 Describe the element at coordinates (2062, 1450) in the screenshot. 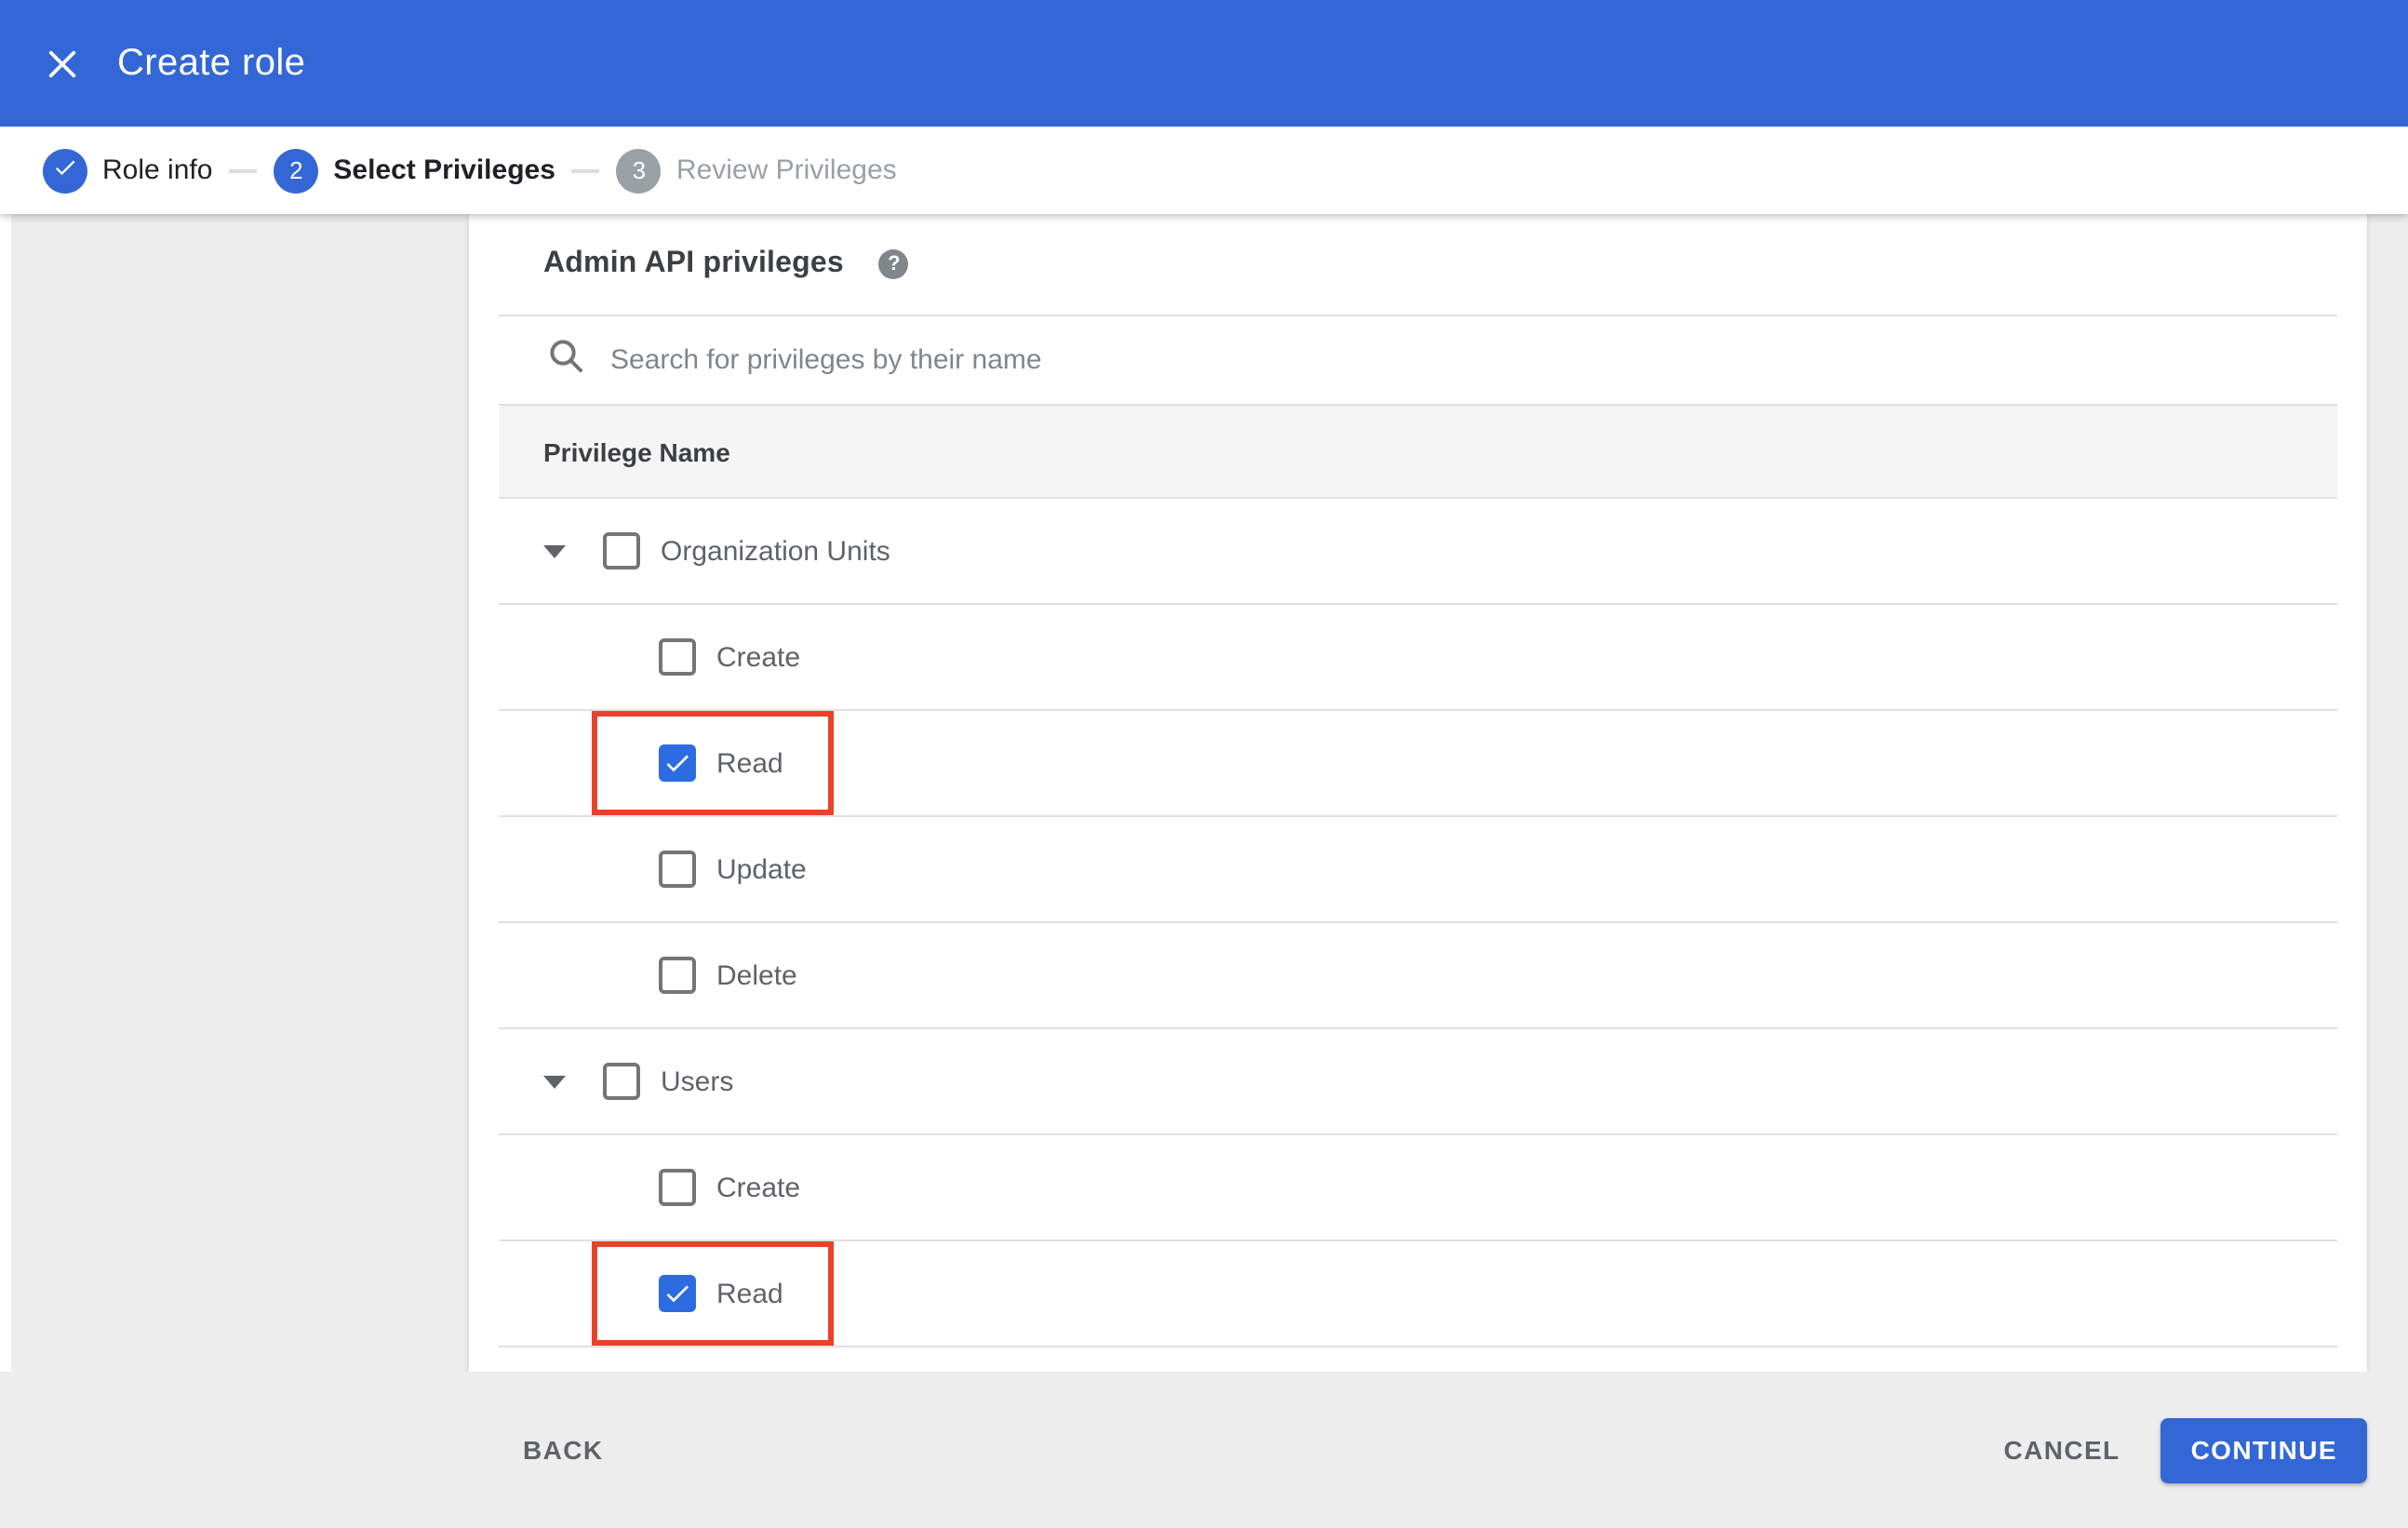

I see `cancel-button: CANCEL` at that location.